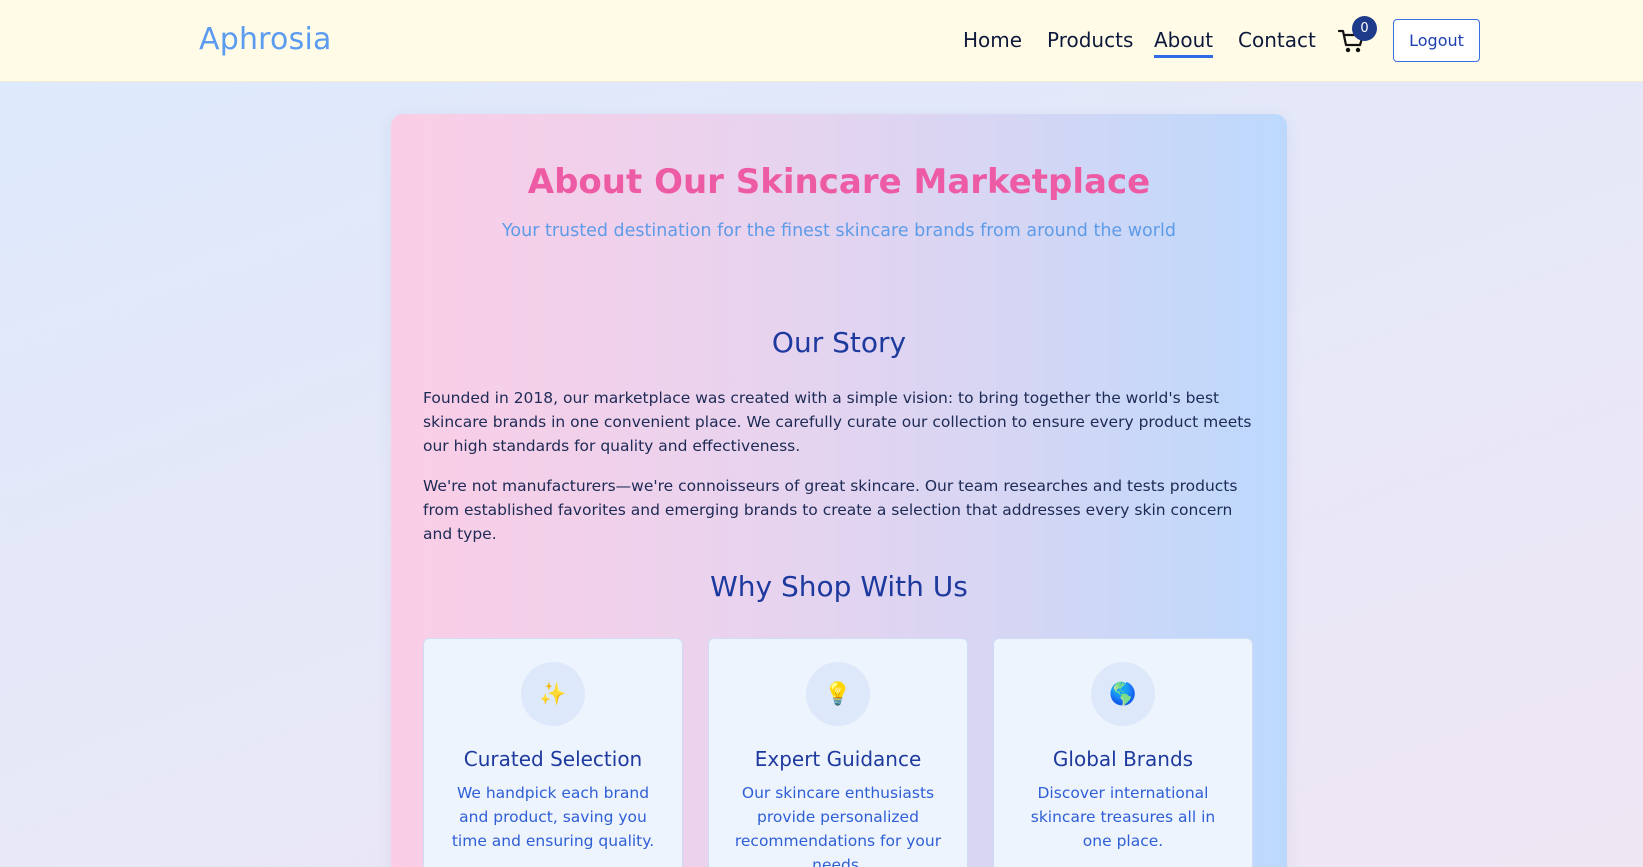 Image resolution: width=1643 pixels, height=867 pixels. Describe the element at coordinates (1123, 694) in the screenshot. I see `globe-icon: 🌎` at that location.